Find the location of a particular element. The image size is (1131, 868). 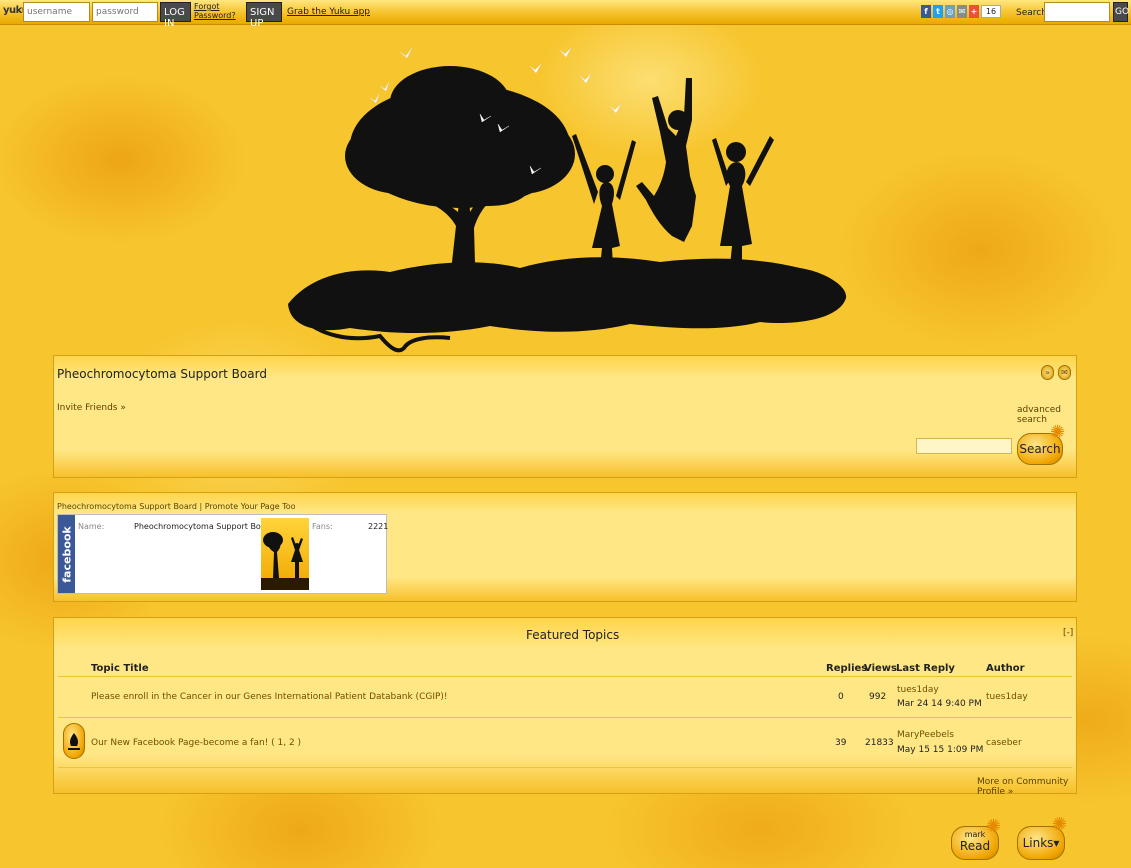

username-input is located at coordinates (56, 12).